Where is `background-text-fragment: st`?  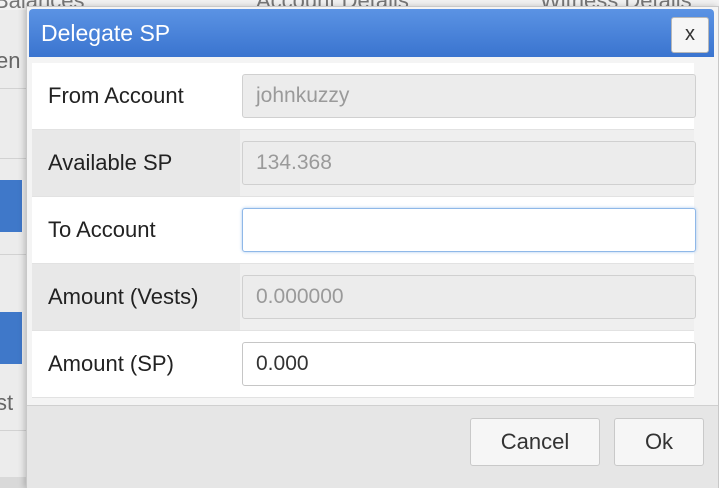 background-text-fragment: st is located at coordinates (7, 402).